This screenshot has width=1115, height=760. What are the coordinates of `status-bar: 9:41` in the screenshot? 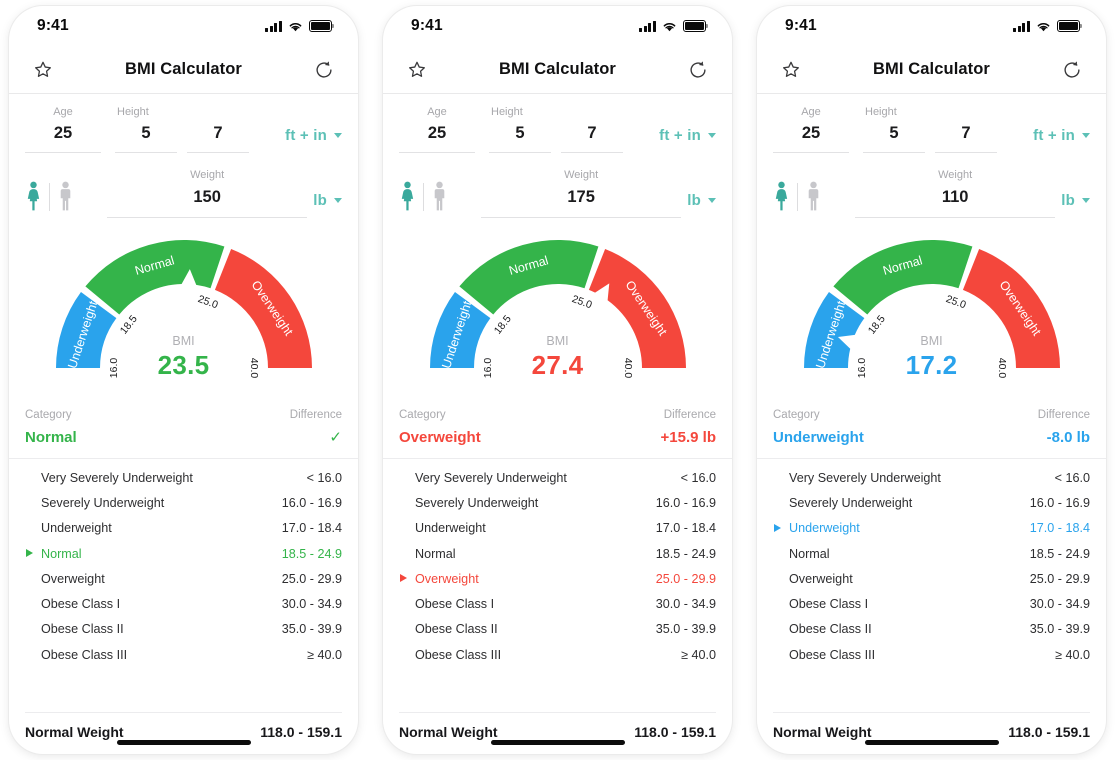 It's located at (931, 26).